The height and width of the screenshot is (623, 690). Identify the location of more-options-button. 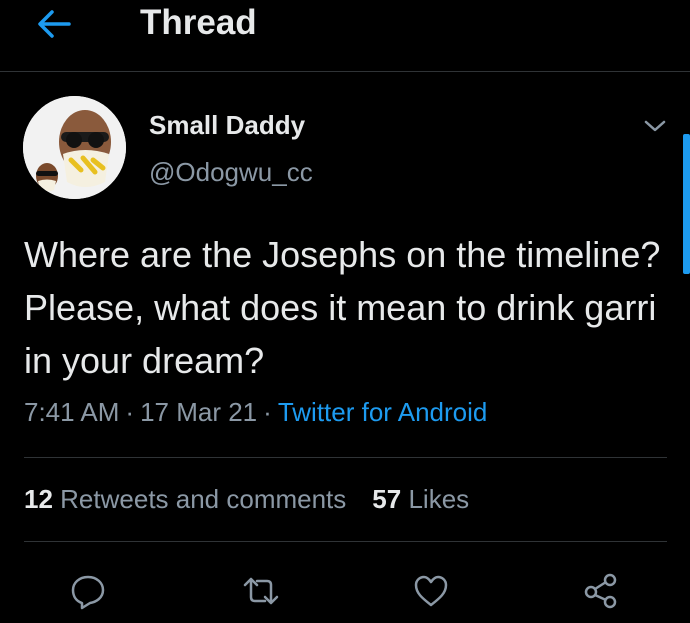
(655, 126).